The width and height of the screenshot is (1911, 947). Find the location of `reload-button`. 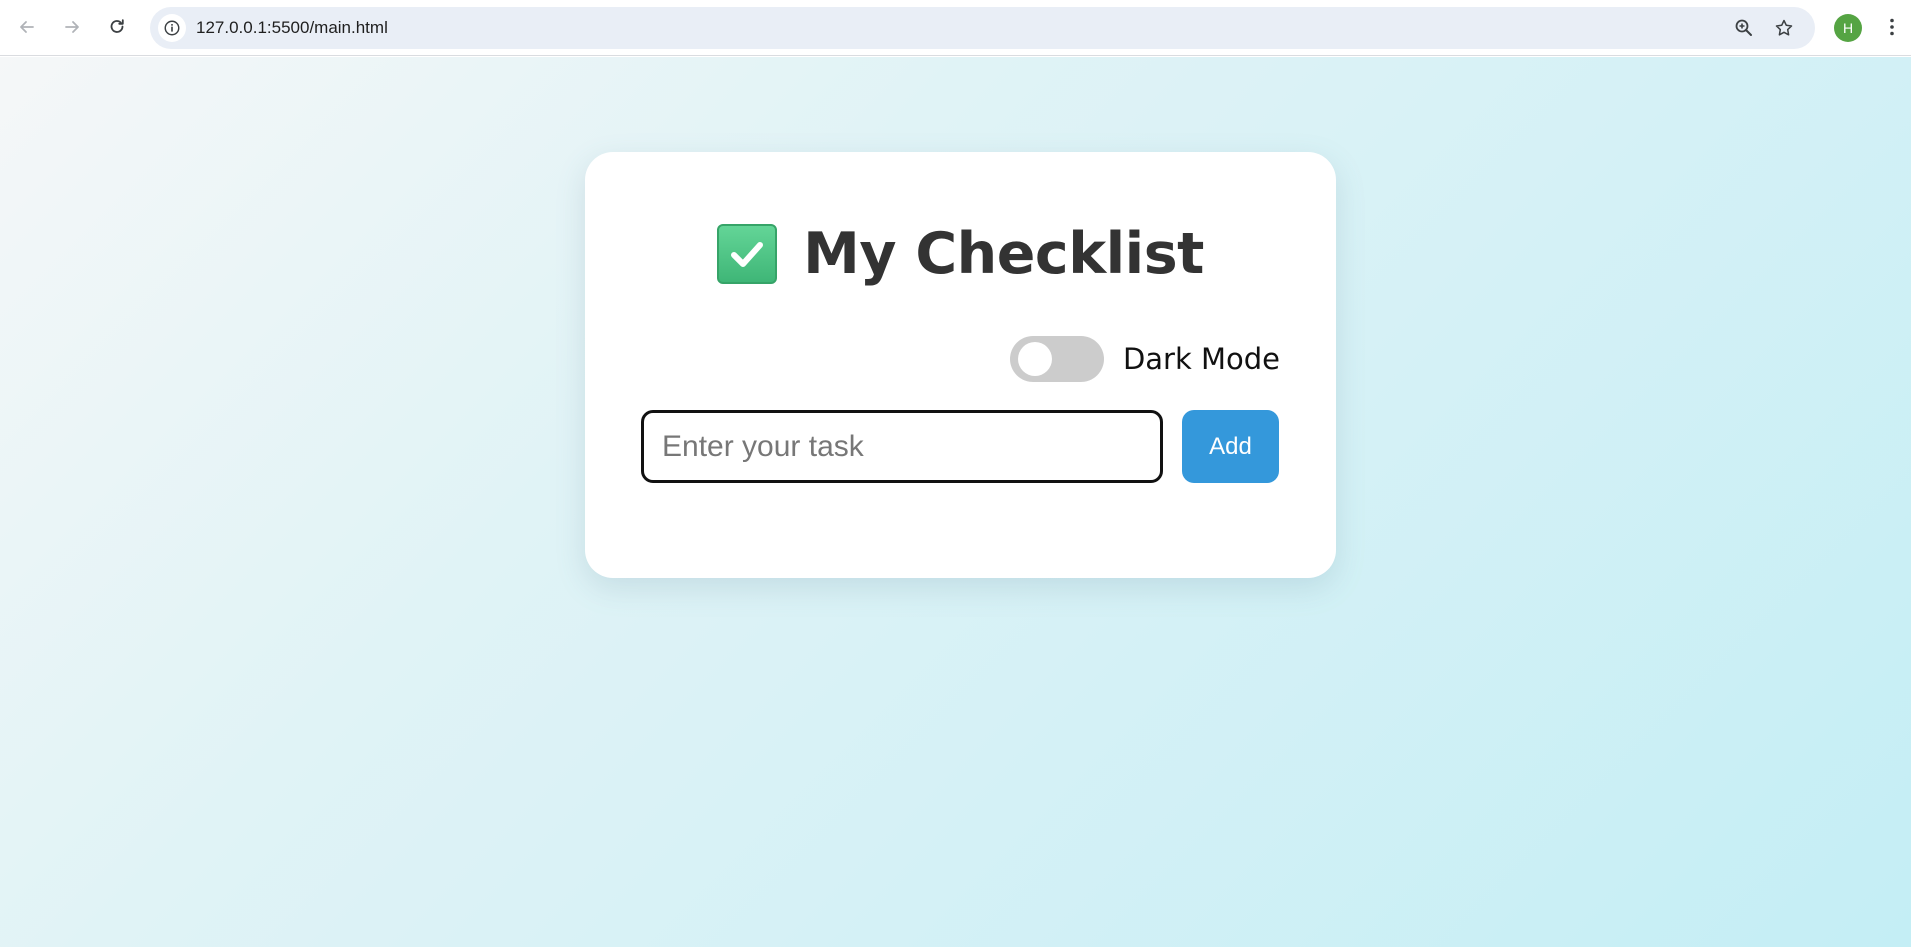

reload-button is located at coordinates (117, 27).